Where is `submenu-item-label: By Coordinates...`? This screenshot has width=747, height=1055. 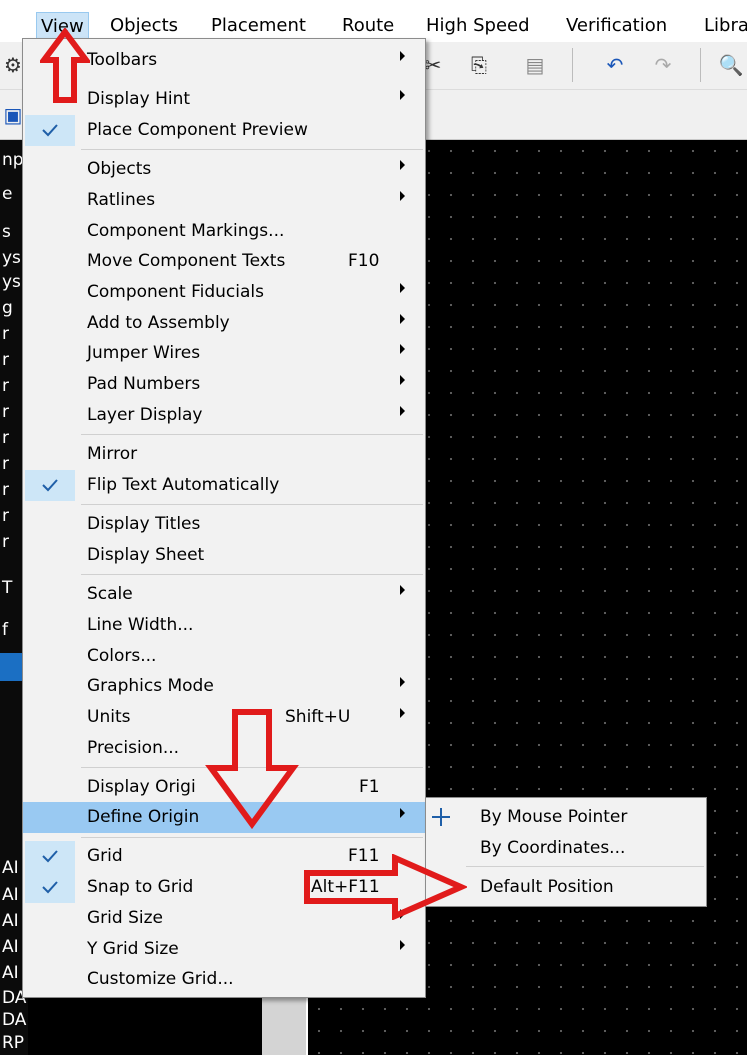 submenu-item-label: By Coordinates... is located at coordinates (553, 848).